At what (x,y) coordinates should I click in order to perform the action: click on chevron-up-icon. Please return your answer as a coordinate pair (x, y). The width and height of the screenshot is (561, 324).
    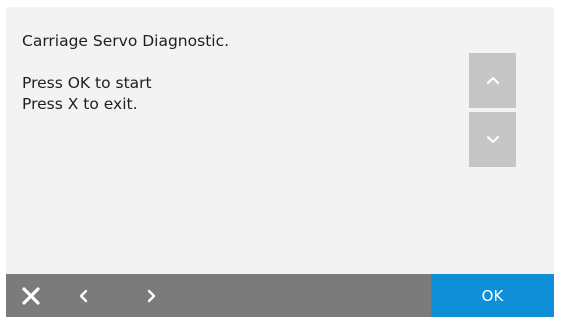
    Looking at the image, I should click on (492, 80).